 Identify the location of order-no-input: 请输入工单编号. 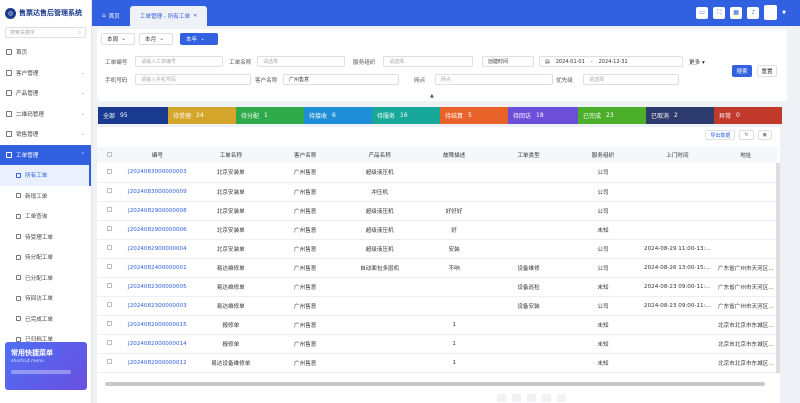
(179, 61).